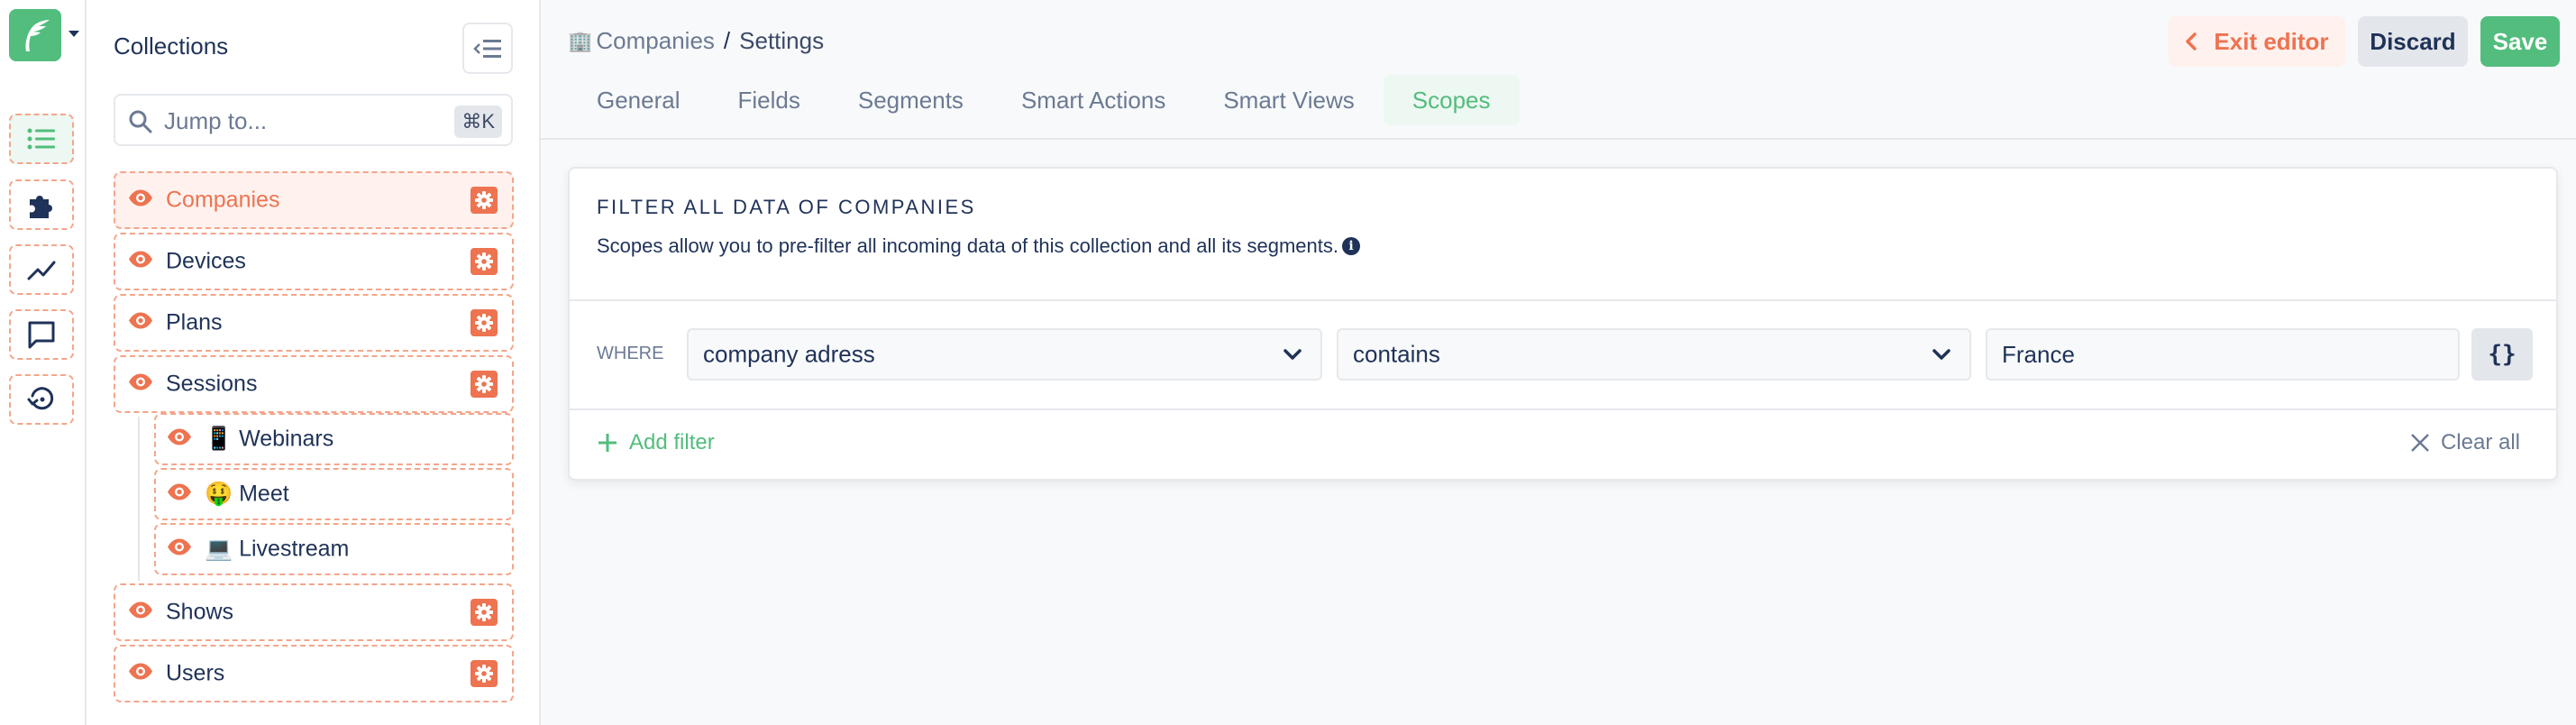 Image resolution: width=2576 pixels, height=725 pixels. I want to click on collapse-sidebar-icon, so click(487, 48).